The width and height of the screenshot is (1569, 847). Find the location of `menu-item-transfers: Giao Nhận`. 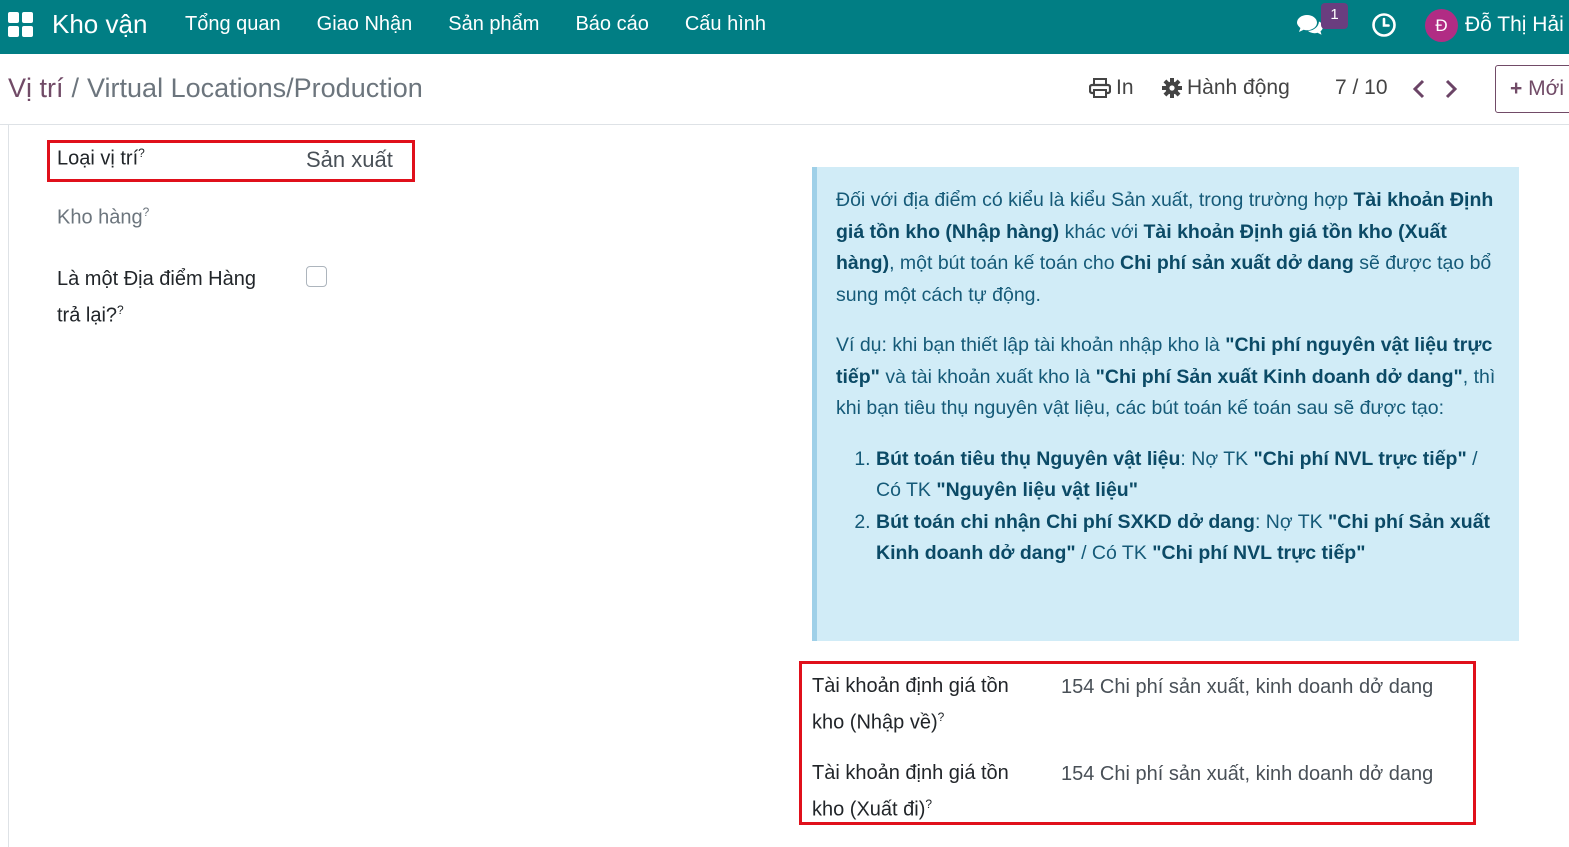

menu-item-transfers: Giao Nhận is located at coordinates (365, 24).